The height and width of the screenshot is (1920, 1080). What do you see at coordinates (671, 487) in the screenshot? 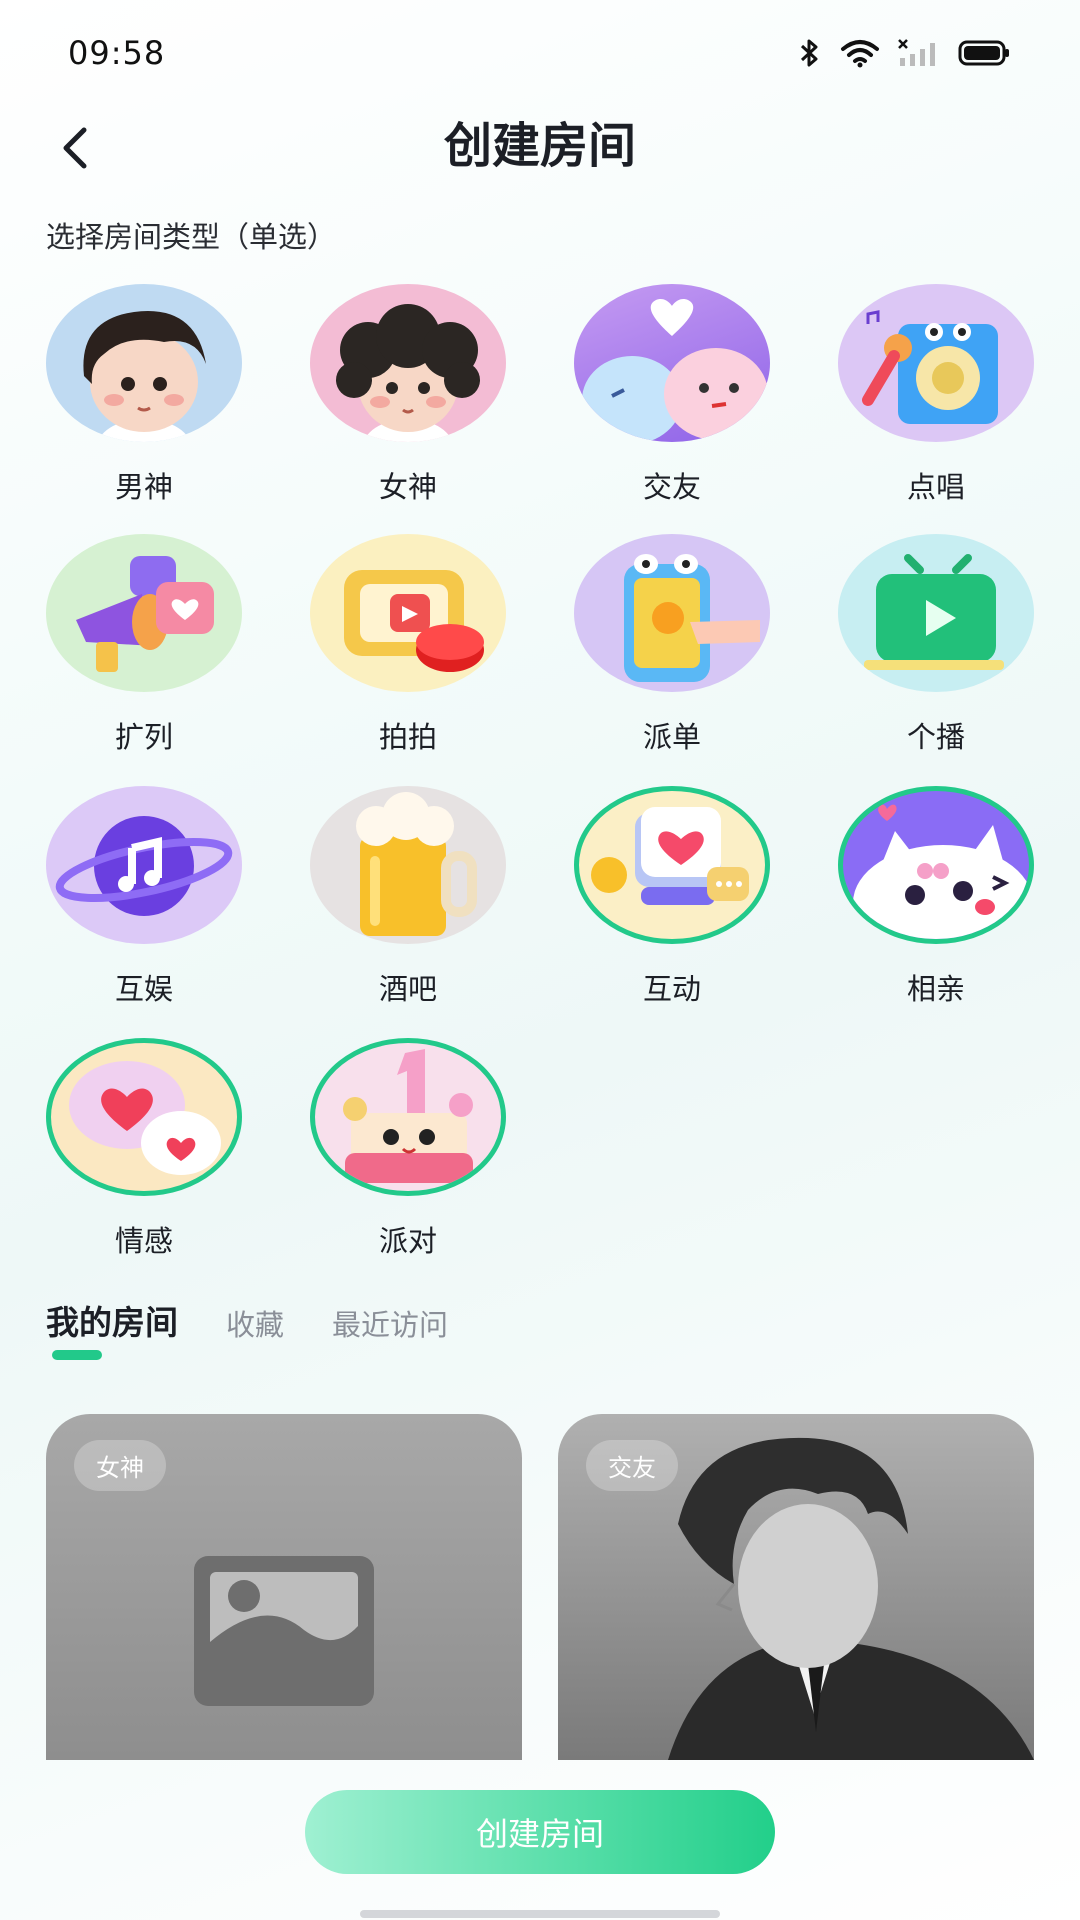
I see `room-type-label-item: 交友` at bounding box center [671, 487].